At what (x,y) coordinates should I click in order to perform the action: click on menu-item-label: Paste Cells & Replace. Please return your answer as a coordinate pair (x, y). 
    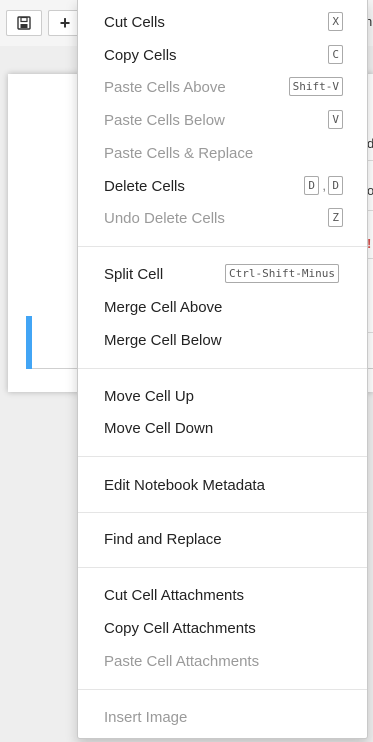
    Looking at the image, I should click on (179, 153).